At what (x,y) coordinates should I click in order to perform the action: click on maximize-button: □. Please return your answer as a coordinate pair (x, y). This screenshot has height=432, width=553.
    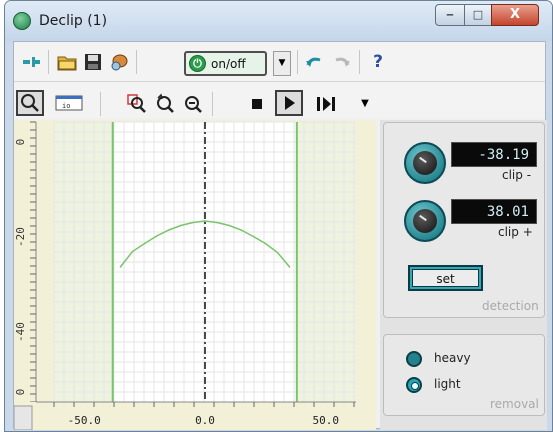
    Looking at the image, I should click on (478, 15).